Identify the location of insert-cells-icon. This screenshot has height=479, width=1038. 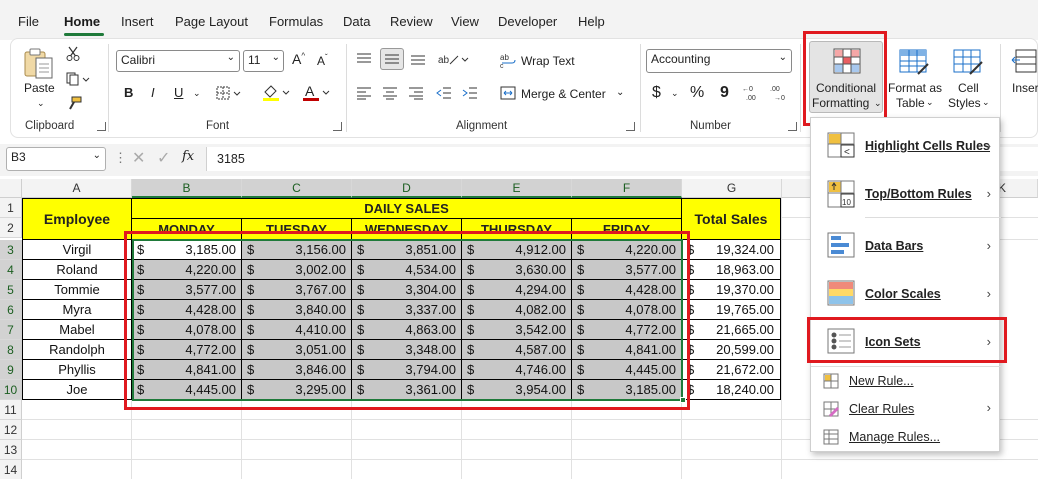
(1024, 62).